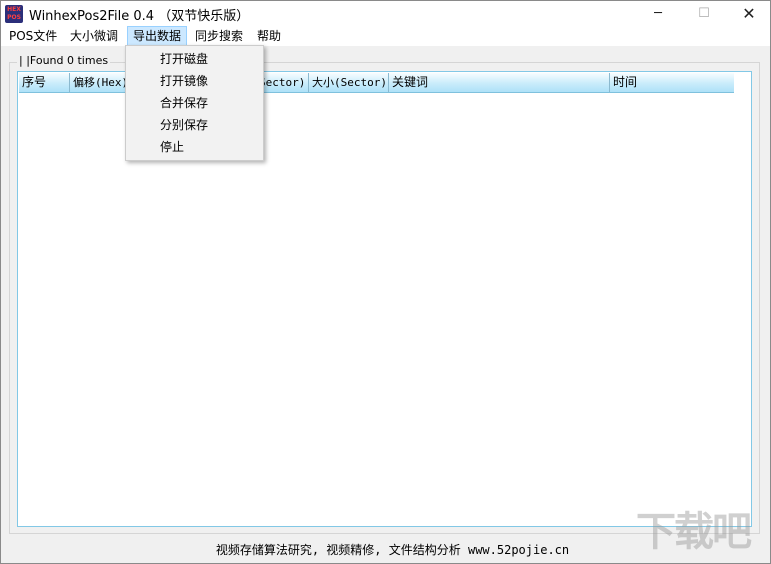  What do you see at coordinates (672, 82) in the screenshot?
I see `column-time: 时间` at bounding box center [672, 82].